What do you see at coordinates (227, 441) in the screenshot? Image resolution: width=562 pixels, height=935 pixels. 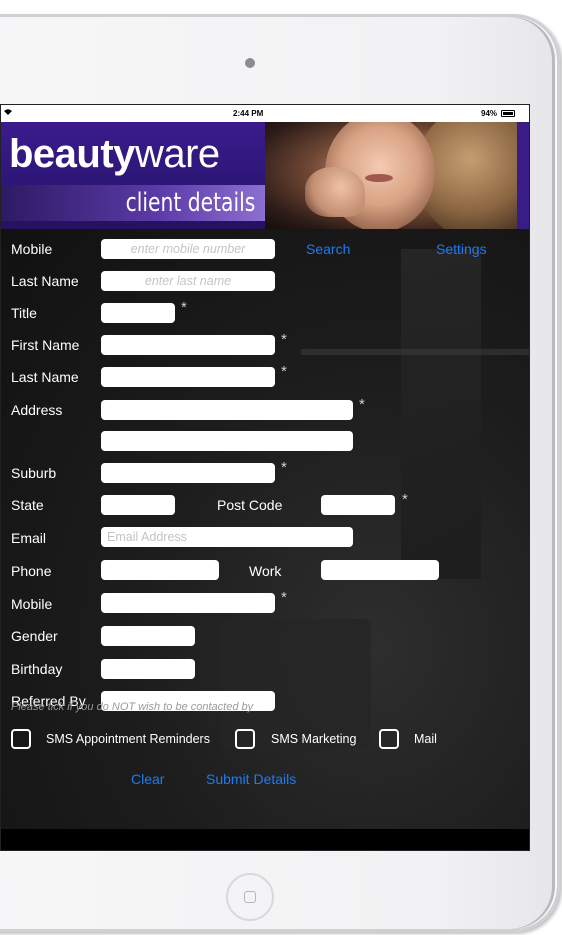 I see `address-line2-field` at bounding box center [227, 441].